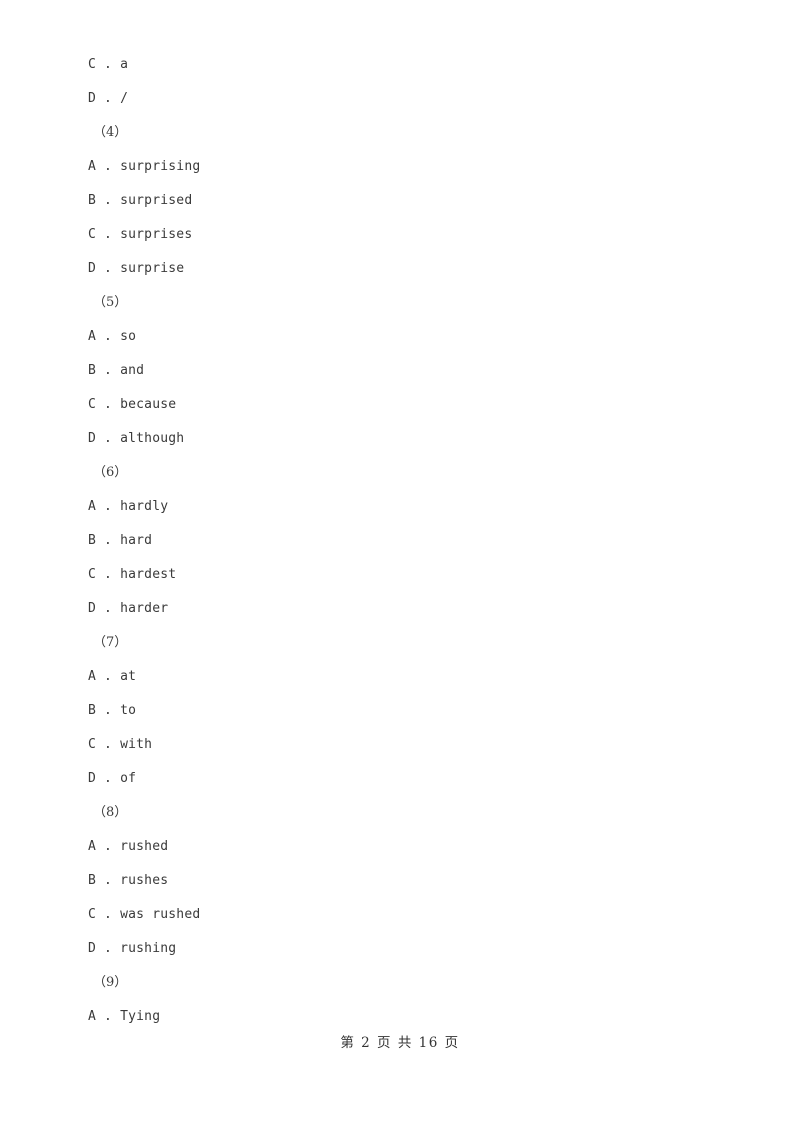  Describe the element at coordinates (120, 744) in the screenshot. I see `answer-option: C . with` at that location.